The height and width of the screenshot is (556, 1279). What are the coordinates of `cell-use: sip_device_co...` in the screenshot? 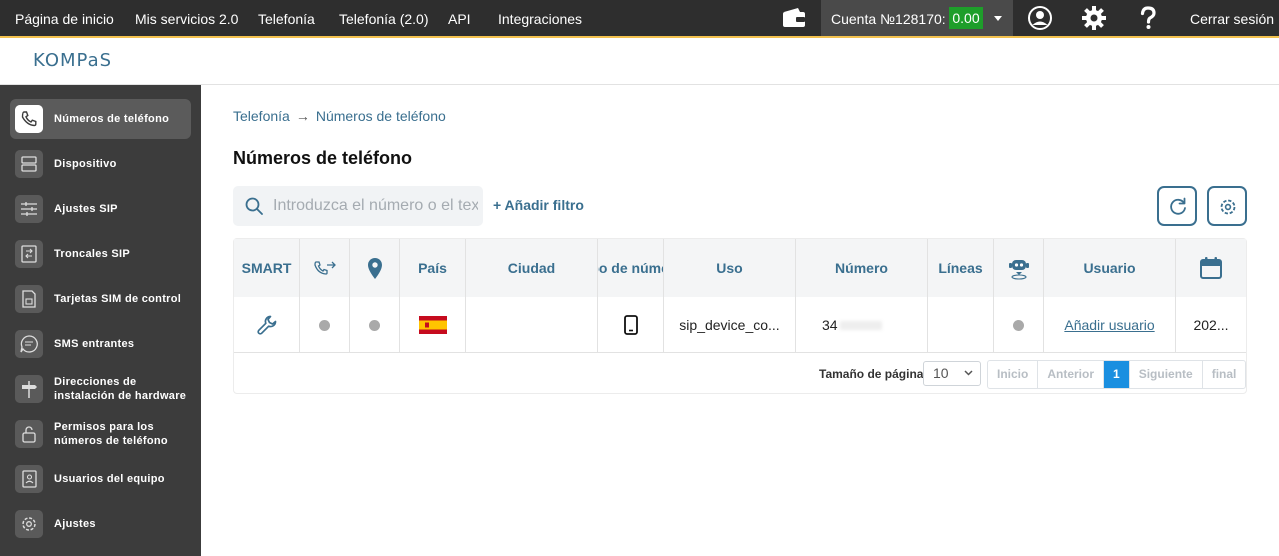 It's located at (730, 325).